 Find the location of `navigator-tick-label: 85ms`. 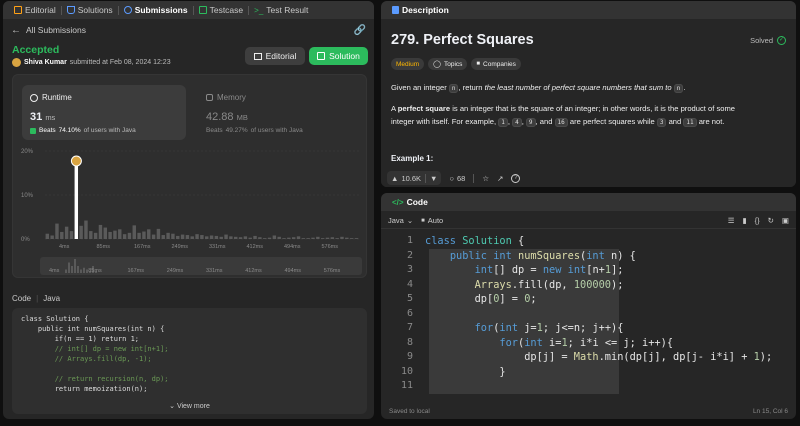

navigator-tick-label: 85ms is located at coordinates (95, 271).